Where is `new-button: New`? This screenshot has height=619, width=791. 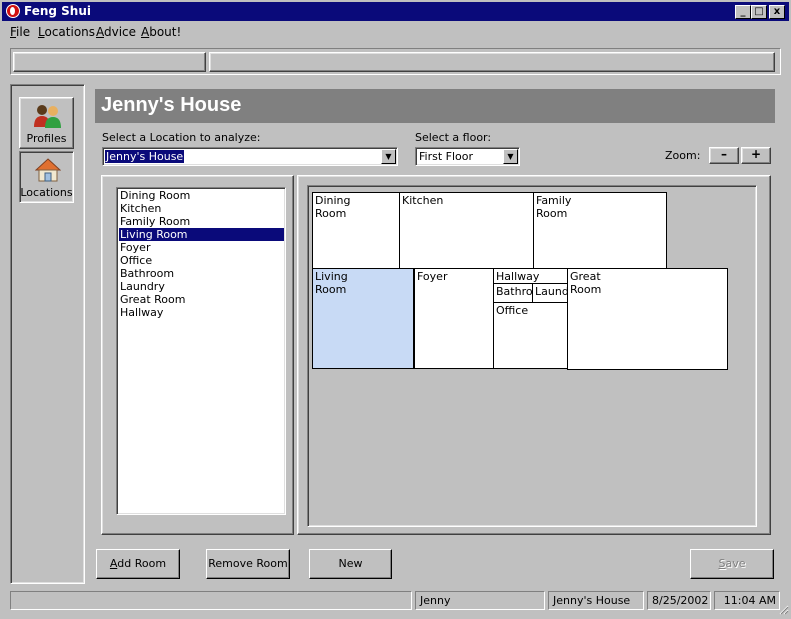 new-button: New is located at coordinates (350, 564).